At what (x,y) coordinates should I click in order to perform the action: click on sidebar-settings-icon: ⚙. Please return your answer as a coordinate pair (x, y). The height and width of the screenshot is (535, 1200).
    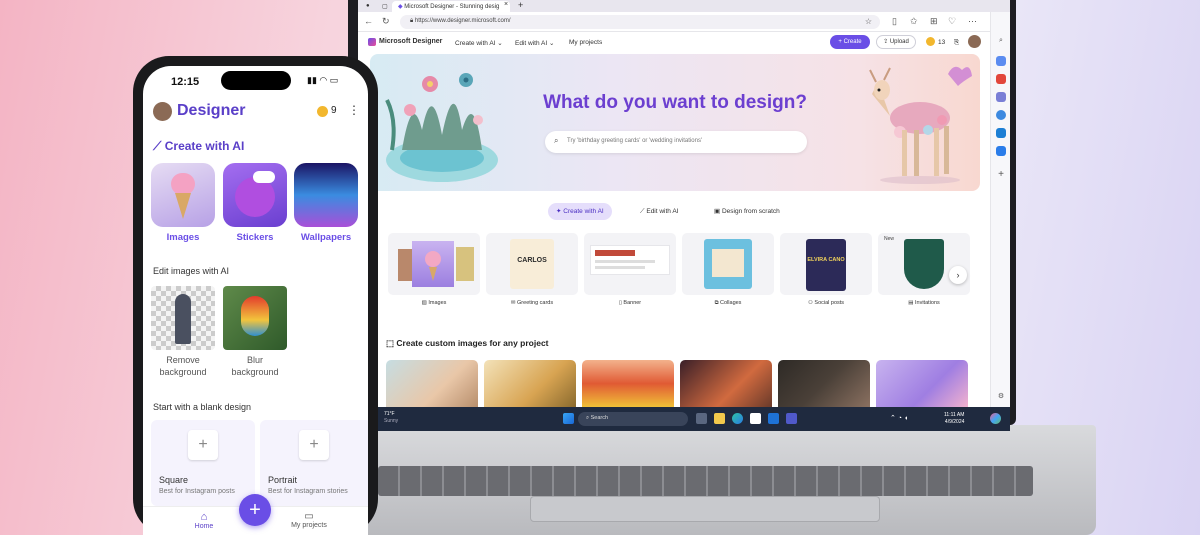
    Looking at the image, I should click on (1001, 397).